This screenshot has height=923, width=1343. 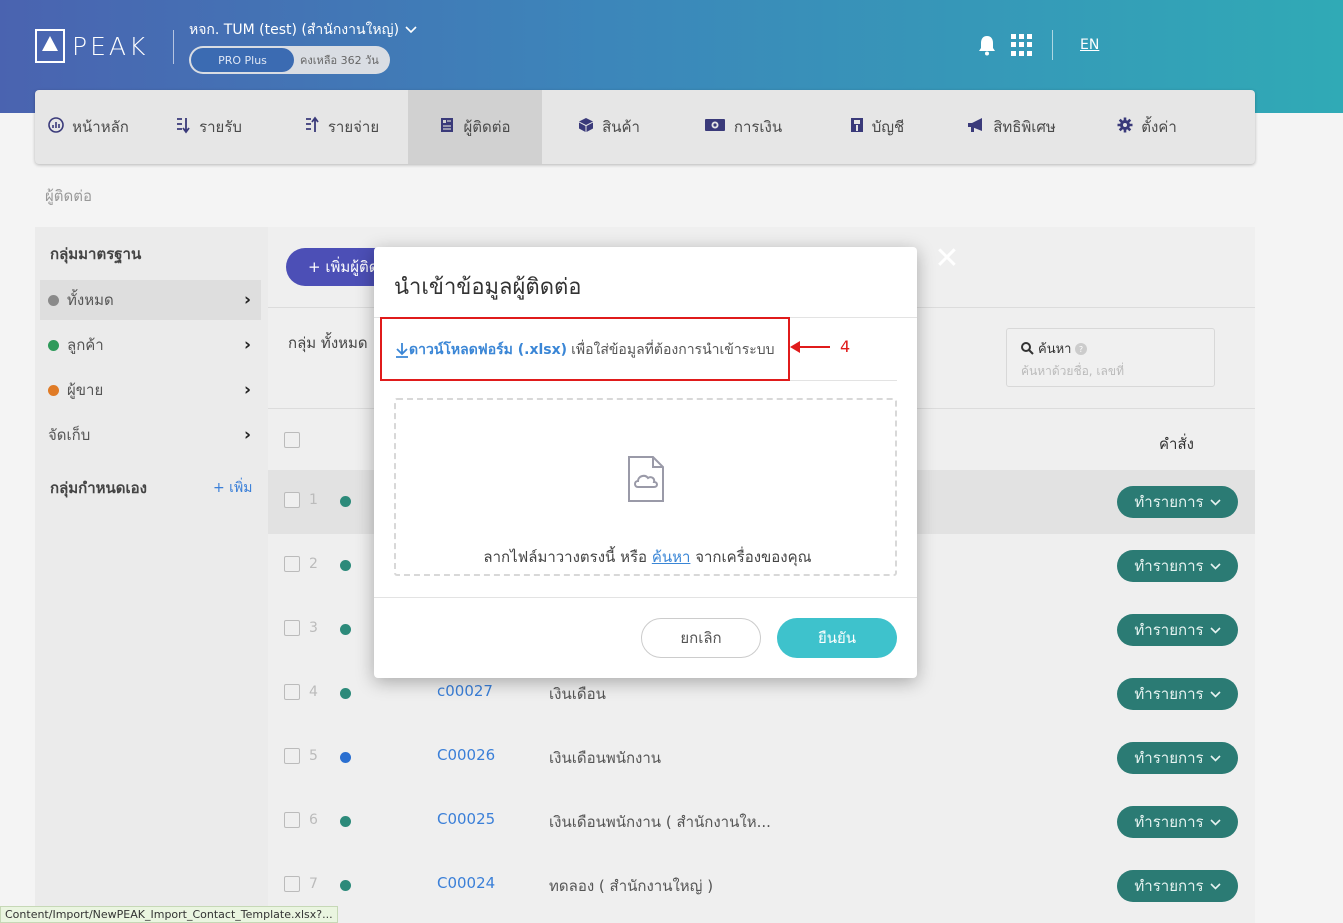 What do you see at coordinates (947, 259) in the screenshot?
I see `close-icon: ✕` at bounding box center [947, 259].